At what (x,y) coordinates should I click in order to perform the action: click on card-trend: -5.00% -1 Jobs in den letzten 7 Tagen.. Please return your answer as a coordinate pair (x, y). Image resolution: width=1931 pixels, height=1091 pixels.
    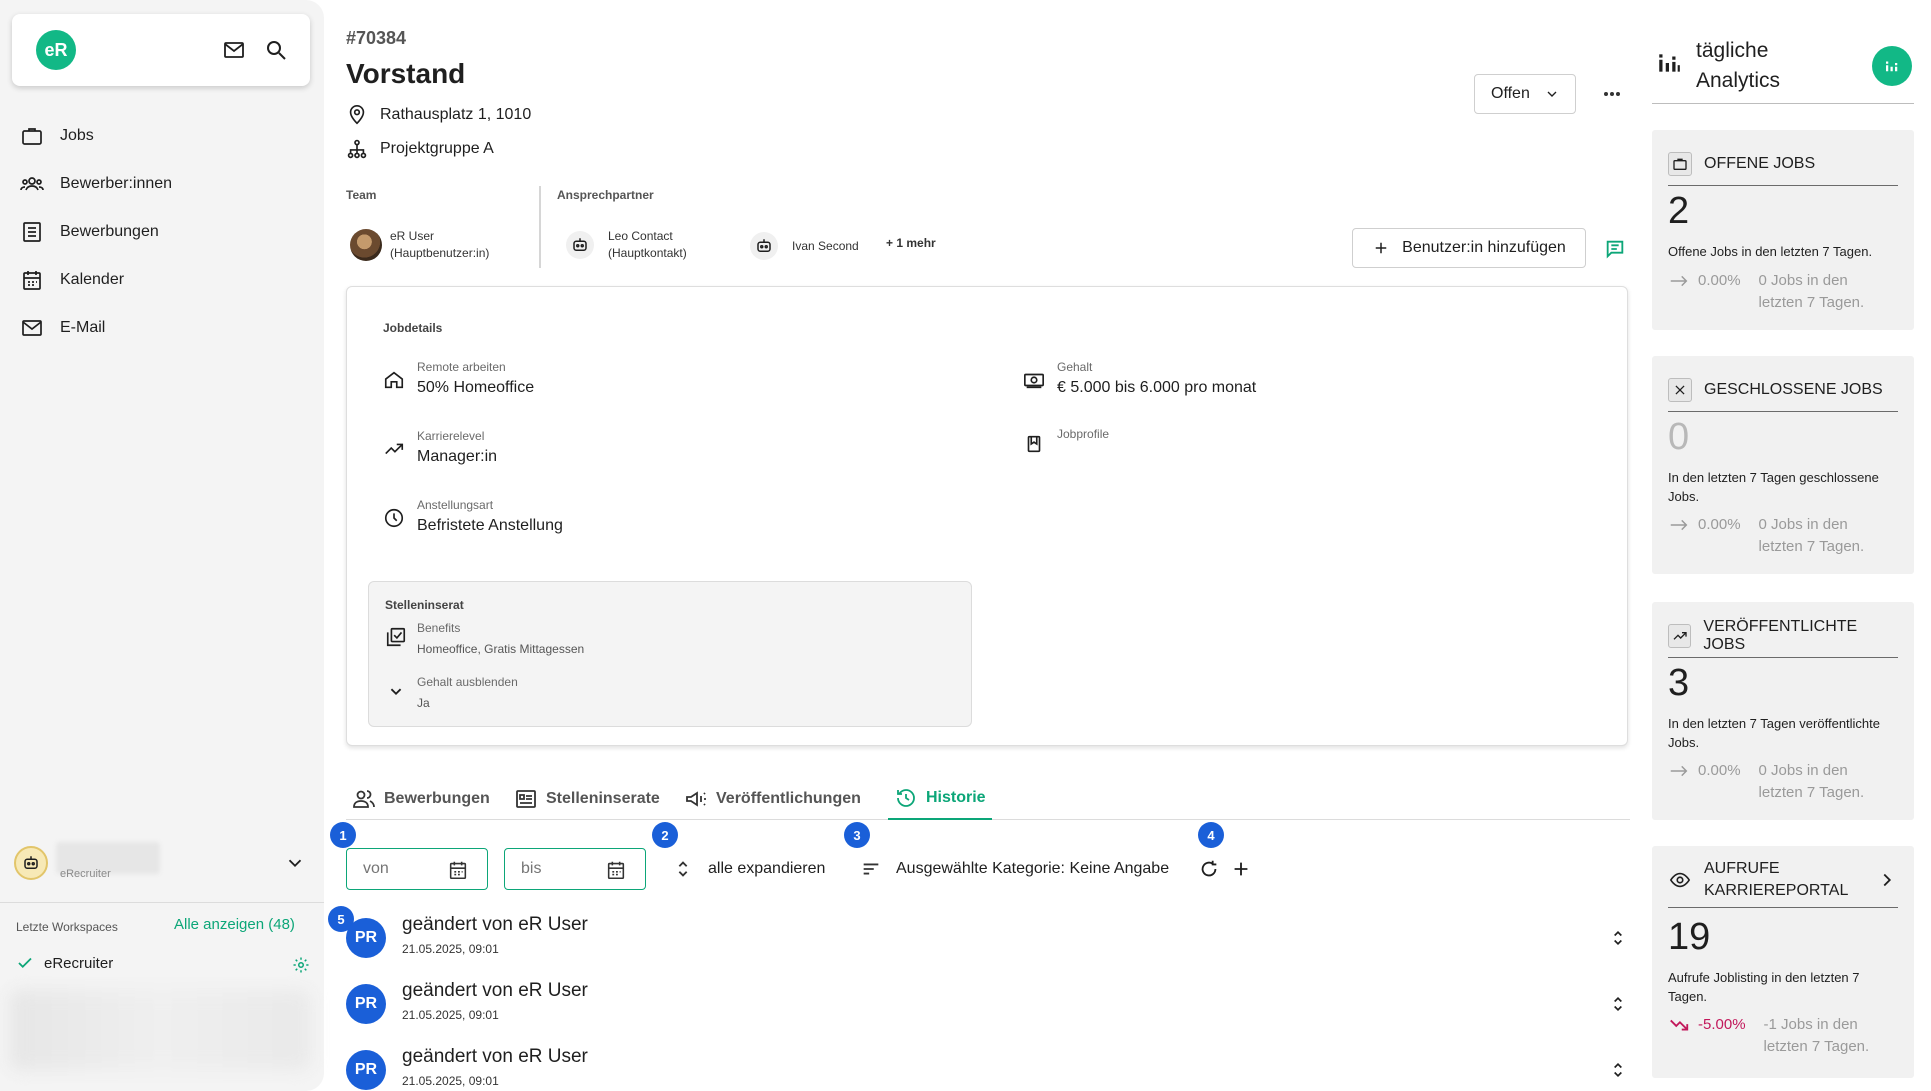
    Looking at the image, I should click on (1768, 1036).